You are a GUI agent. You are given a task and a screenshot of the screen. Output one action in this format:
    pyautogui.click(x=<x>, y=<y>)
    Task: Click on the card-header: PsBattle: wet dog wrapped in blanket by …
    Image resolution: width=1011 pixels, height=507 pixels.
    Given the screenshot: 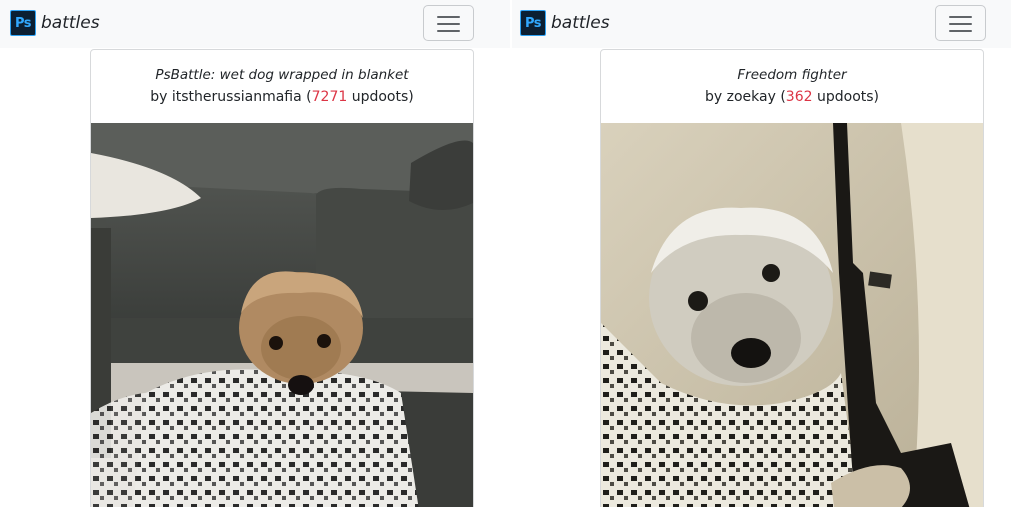 What is the action you would take?
    pyautogui.click(x=282, y=86)
    